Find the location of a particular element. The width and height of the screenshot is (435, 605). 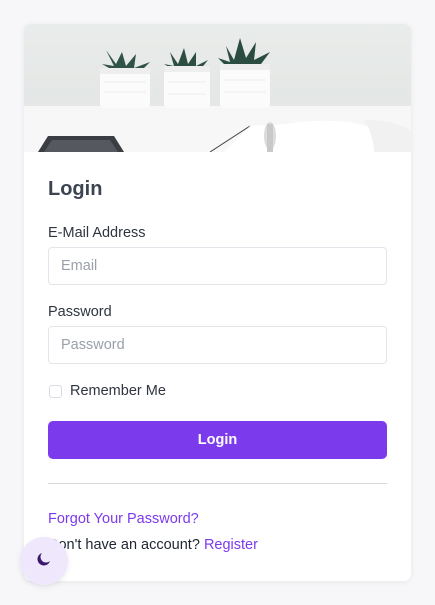

register-prompt: Don't have an account? Register is located at coordinates (153, 545).